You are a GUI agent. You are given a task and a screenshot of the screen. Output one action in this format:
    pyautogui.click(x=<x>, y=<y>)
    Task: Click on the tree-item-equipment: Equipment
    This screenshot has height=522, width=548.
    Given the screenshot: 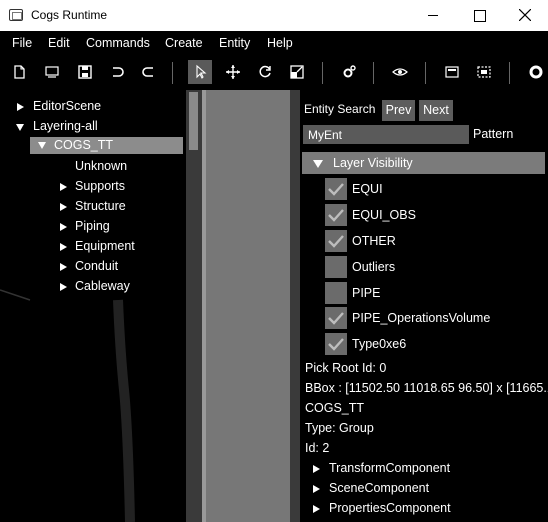 What is the action you would take?
    pyautogui.click(x=93, y=247)
    